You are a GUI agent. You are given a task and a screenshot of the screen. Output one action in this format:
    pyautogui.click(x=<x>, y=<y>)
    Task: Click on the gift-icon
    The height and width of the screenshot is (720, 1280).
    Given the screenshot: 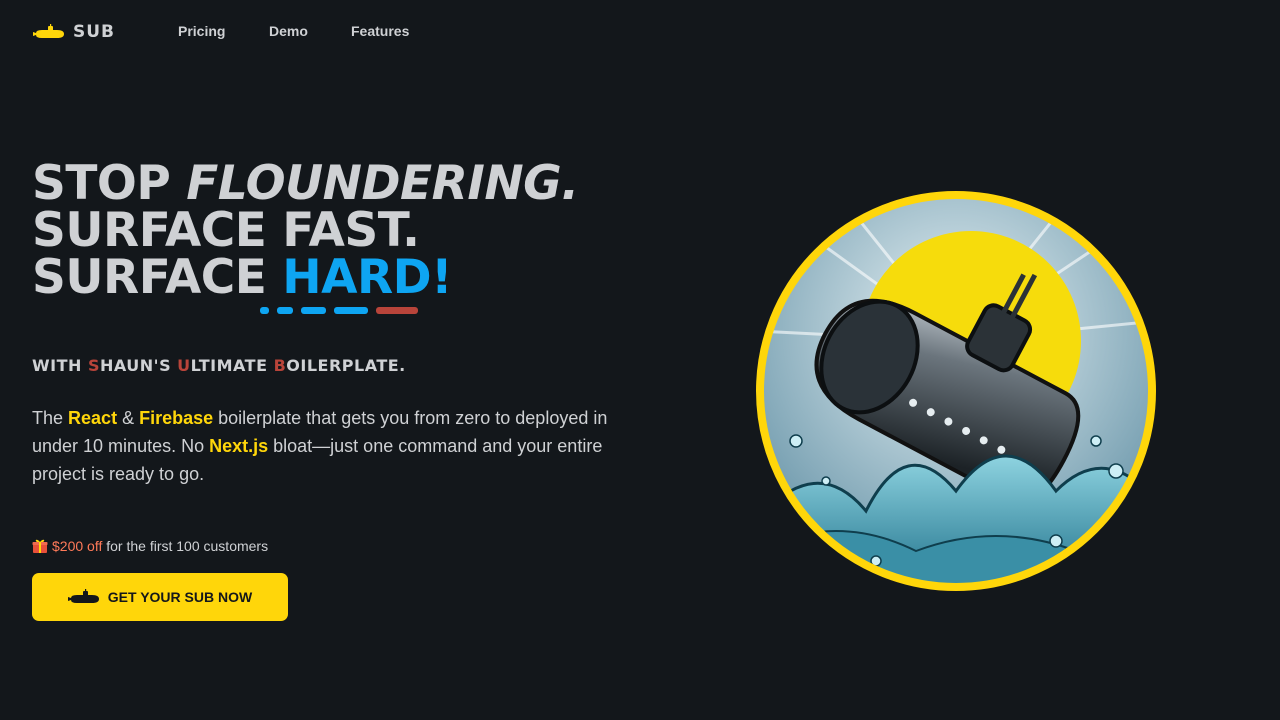 What is the action you would take?
    pyautogui.click(x=40, y=546)
    